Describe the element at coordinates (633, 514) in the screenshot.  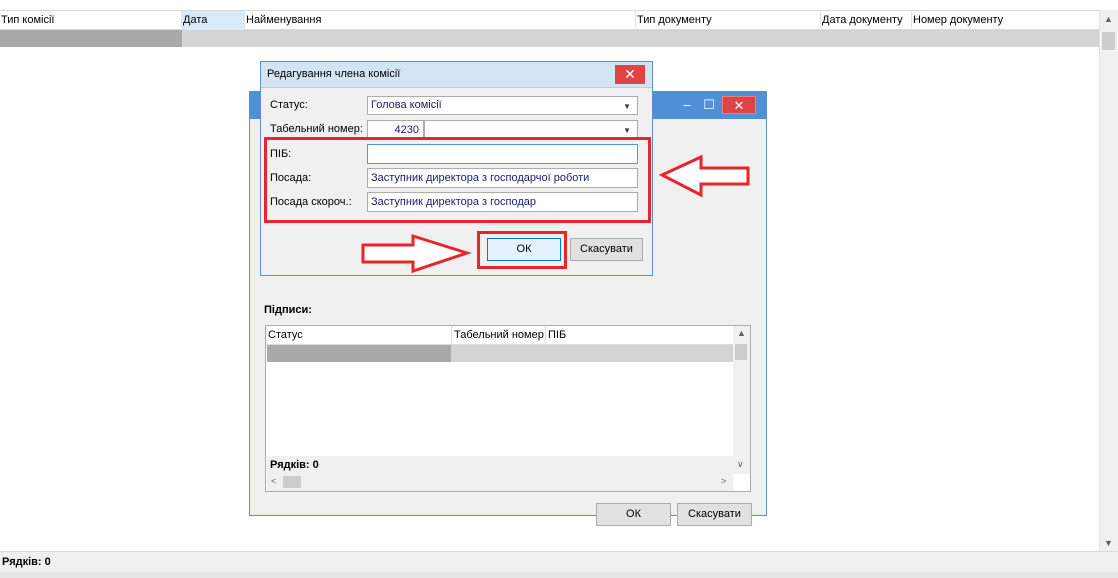
I see `commission-ok-button: ОК` at that location.